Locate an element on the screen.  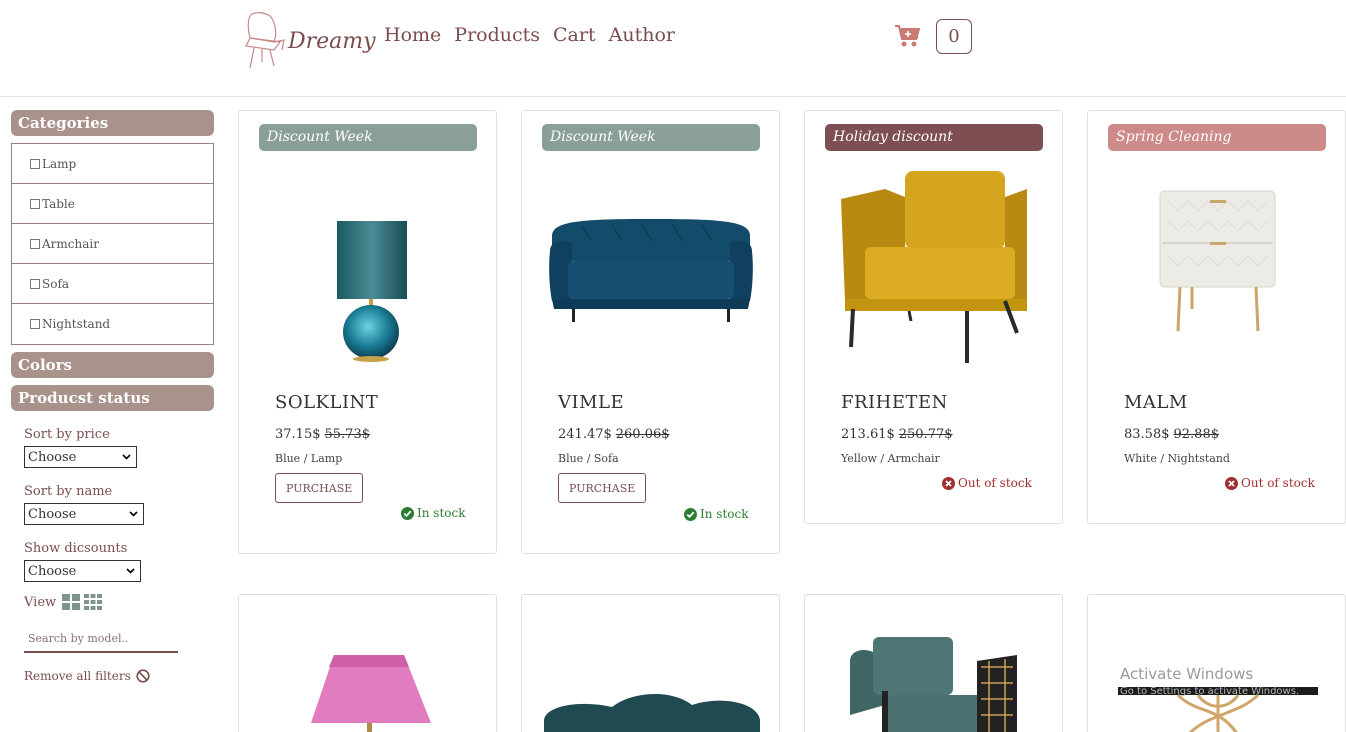
status-header: Producst status is located at coordinates (112, 398).